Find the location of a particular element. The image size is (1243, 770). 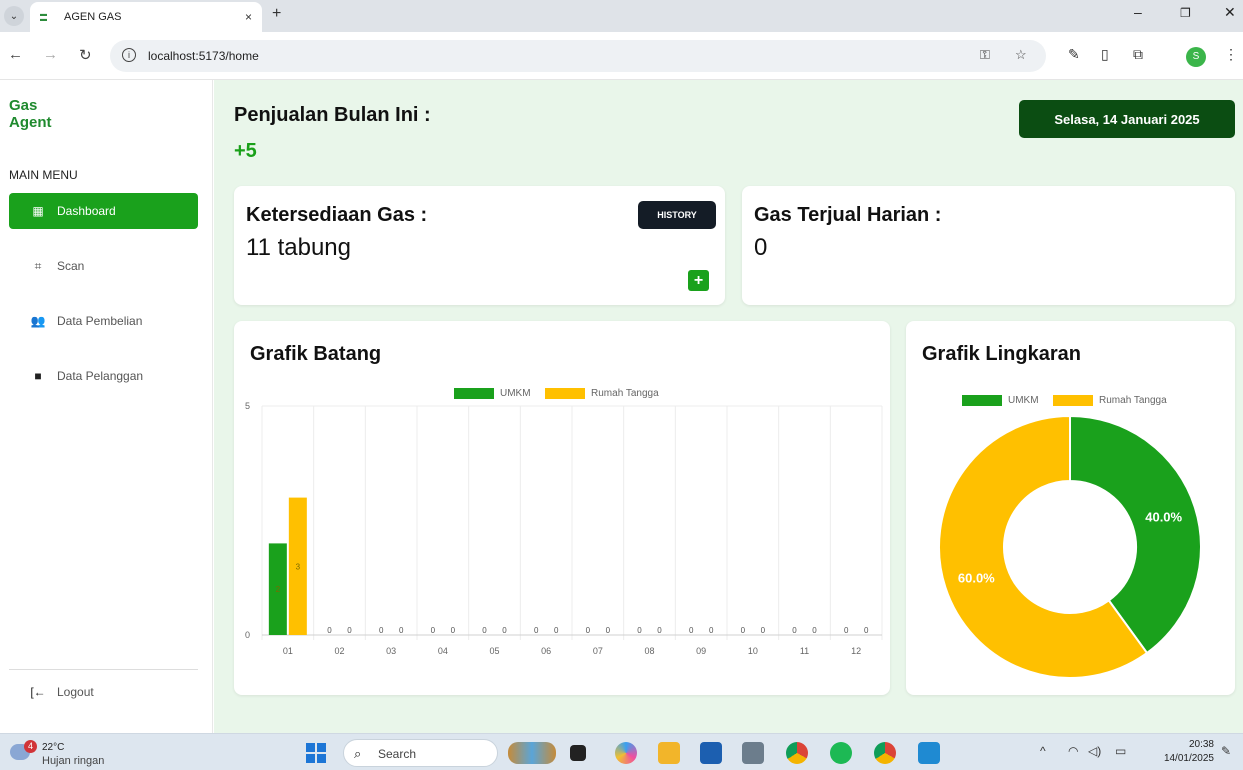

back-icon: ← is located at coordinates (15, 54).